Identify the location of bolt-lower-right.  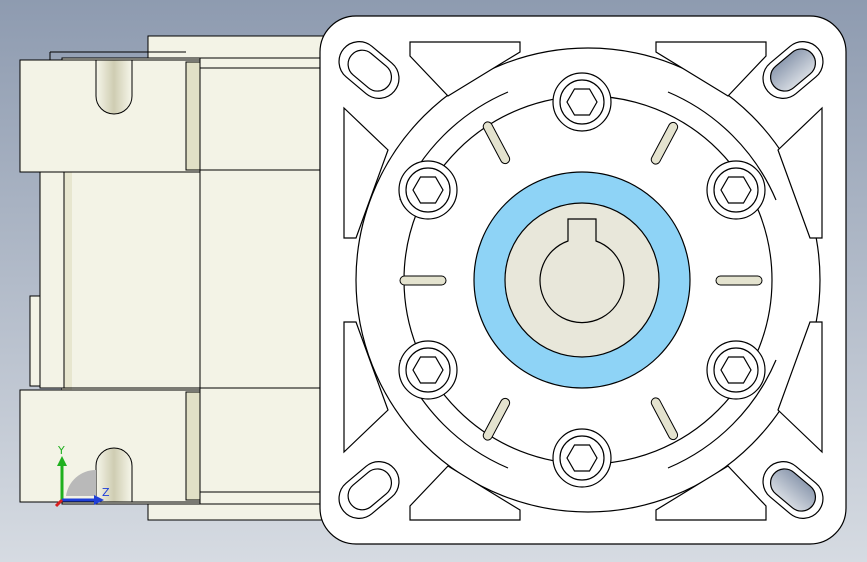
(736, 370).